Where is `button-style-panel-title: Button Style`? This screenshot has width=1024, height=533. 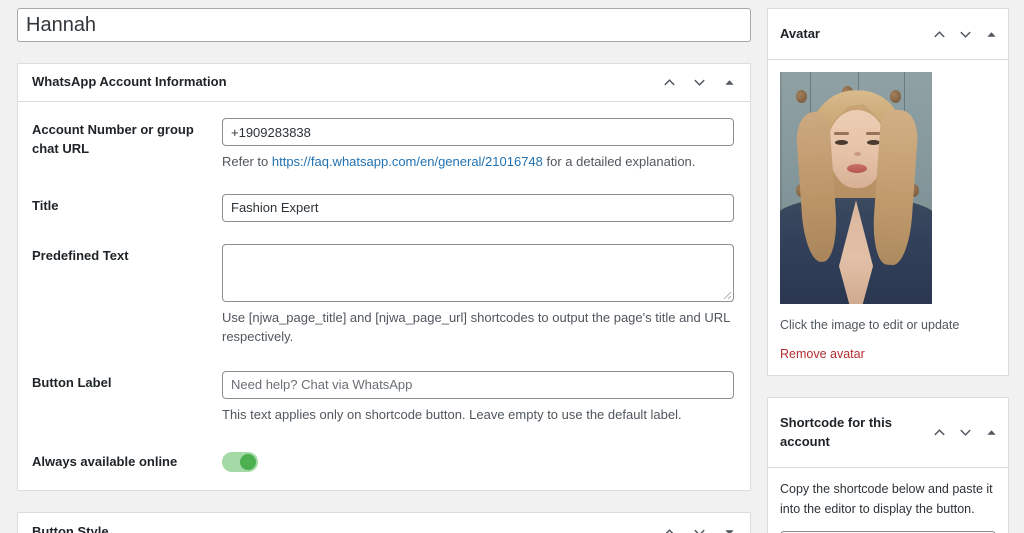 button-style-panel-title: Button Style is located at coordinates (70, 528).